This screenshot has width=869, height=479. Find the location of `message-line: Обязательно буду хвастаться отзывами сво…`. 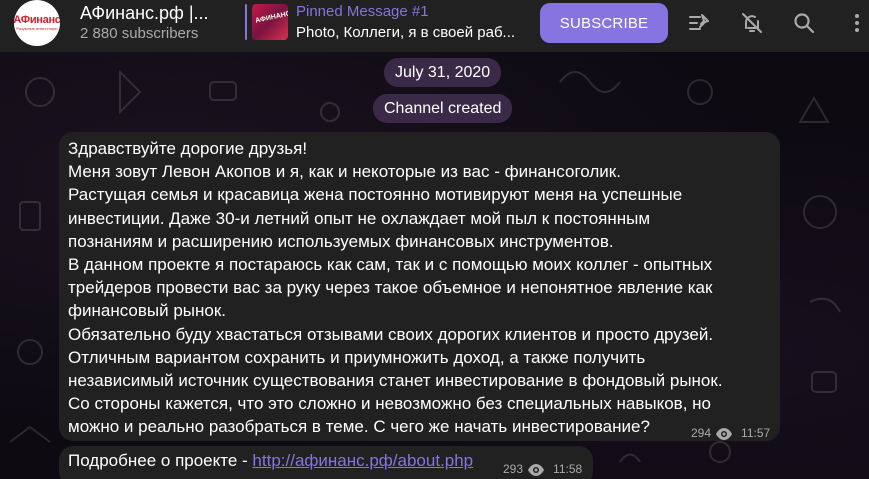

message-line: Обязательно буду хвастаться отзывами сво… is located at coordinates (391, 334).